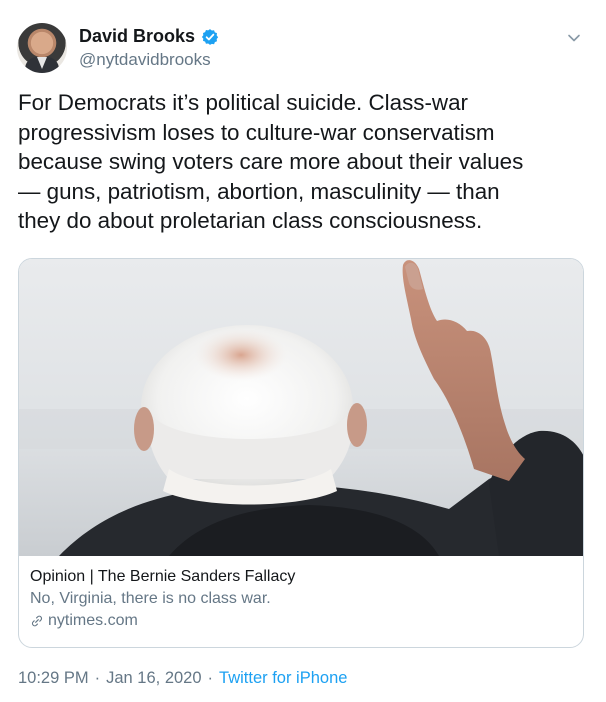  Describe the element at coordinates (162, 577) in the screenshot. I see `card-title: Opinion | The Bernie Sanders Fallacy` at that location.